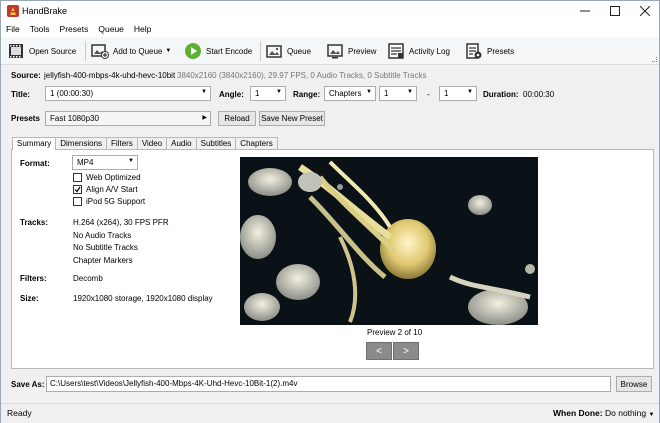 This screenshot has width=660, height=423. Describe the element at coordinates (428, 94) in the screenshot. I see `range-dash: -` at that location.